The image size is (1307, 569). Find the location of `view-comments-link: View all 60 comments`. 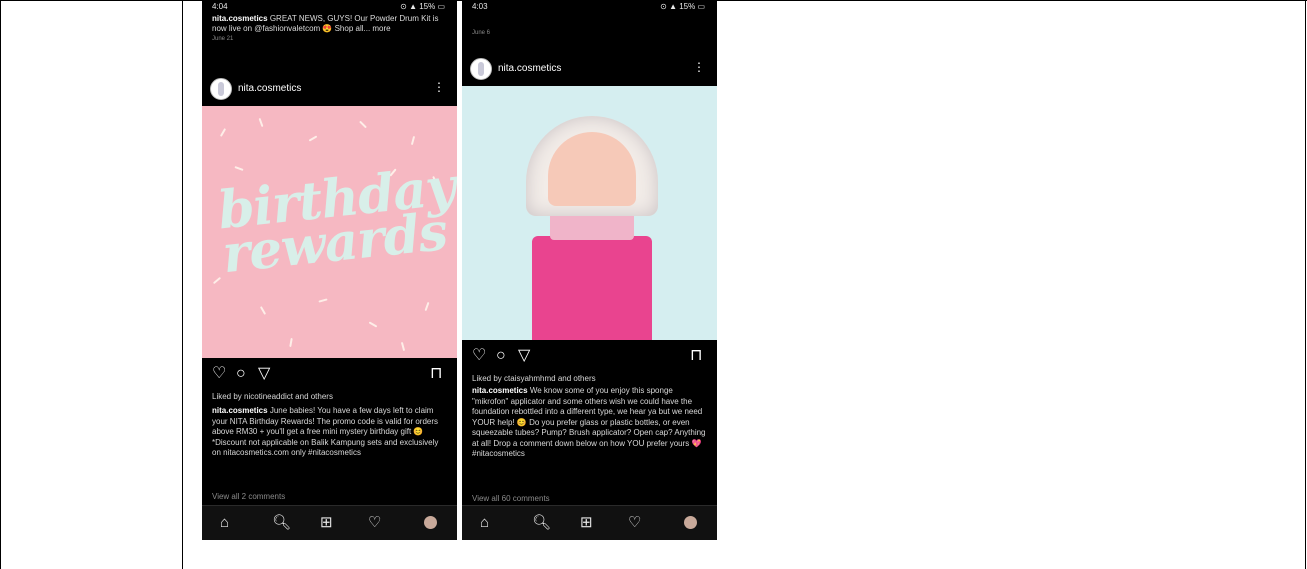

view-comments-link: View all 60 comments is located at coordinates (511, 498).